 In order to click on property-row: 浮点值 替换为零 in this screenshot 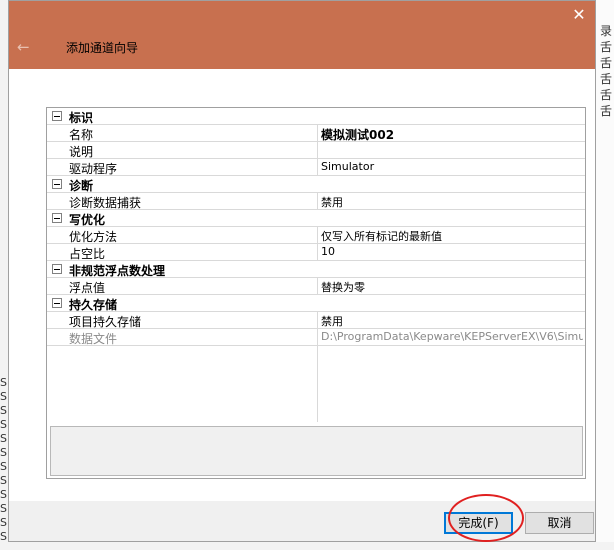, I will do `click(316, 286)`.